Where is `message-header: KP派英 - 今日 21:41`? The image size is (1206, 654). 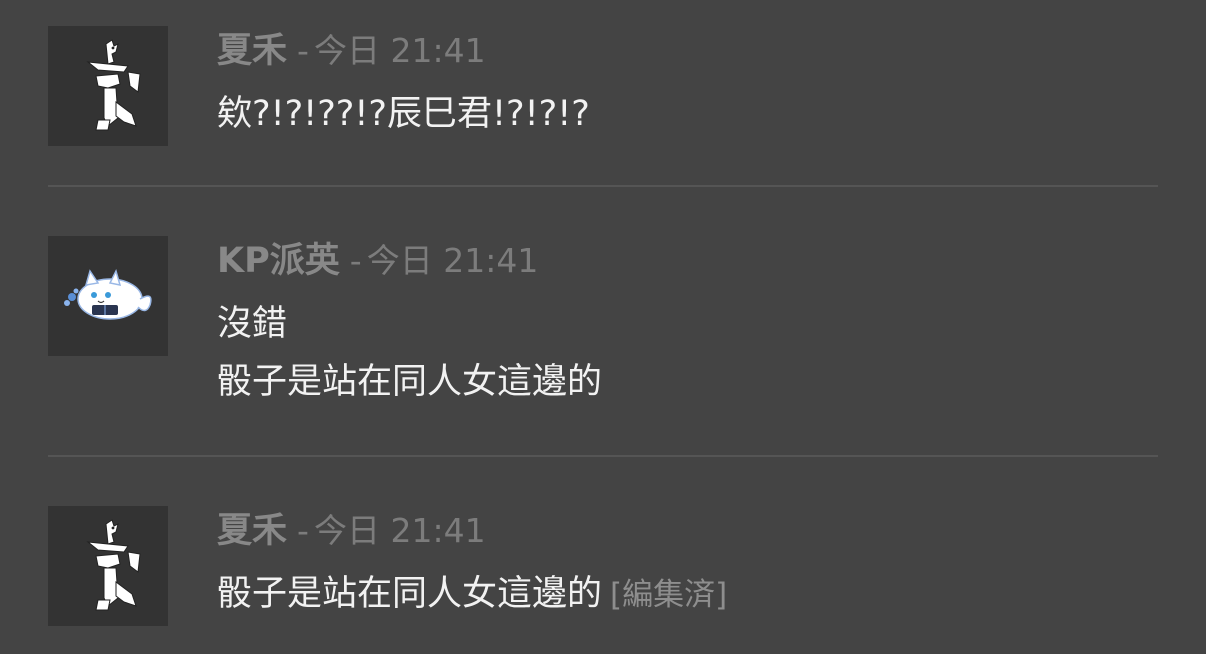
message-header: KP派英 - 今日 21:41 is located at coordinates (377, 261).